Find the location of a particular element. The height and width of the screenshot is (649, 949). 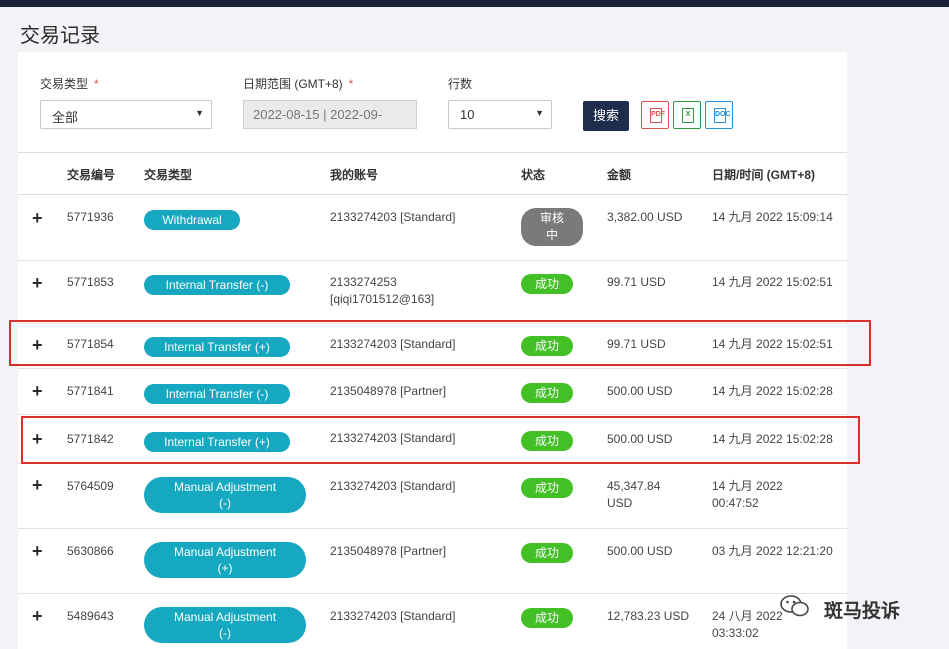

type-select: 全部 ▼ is located at coordinates (126, 114).